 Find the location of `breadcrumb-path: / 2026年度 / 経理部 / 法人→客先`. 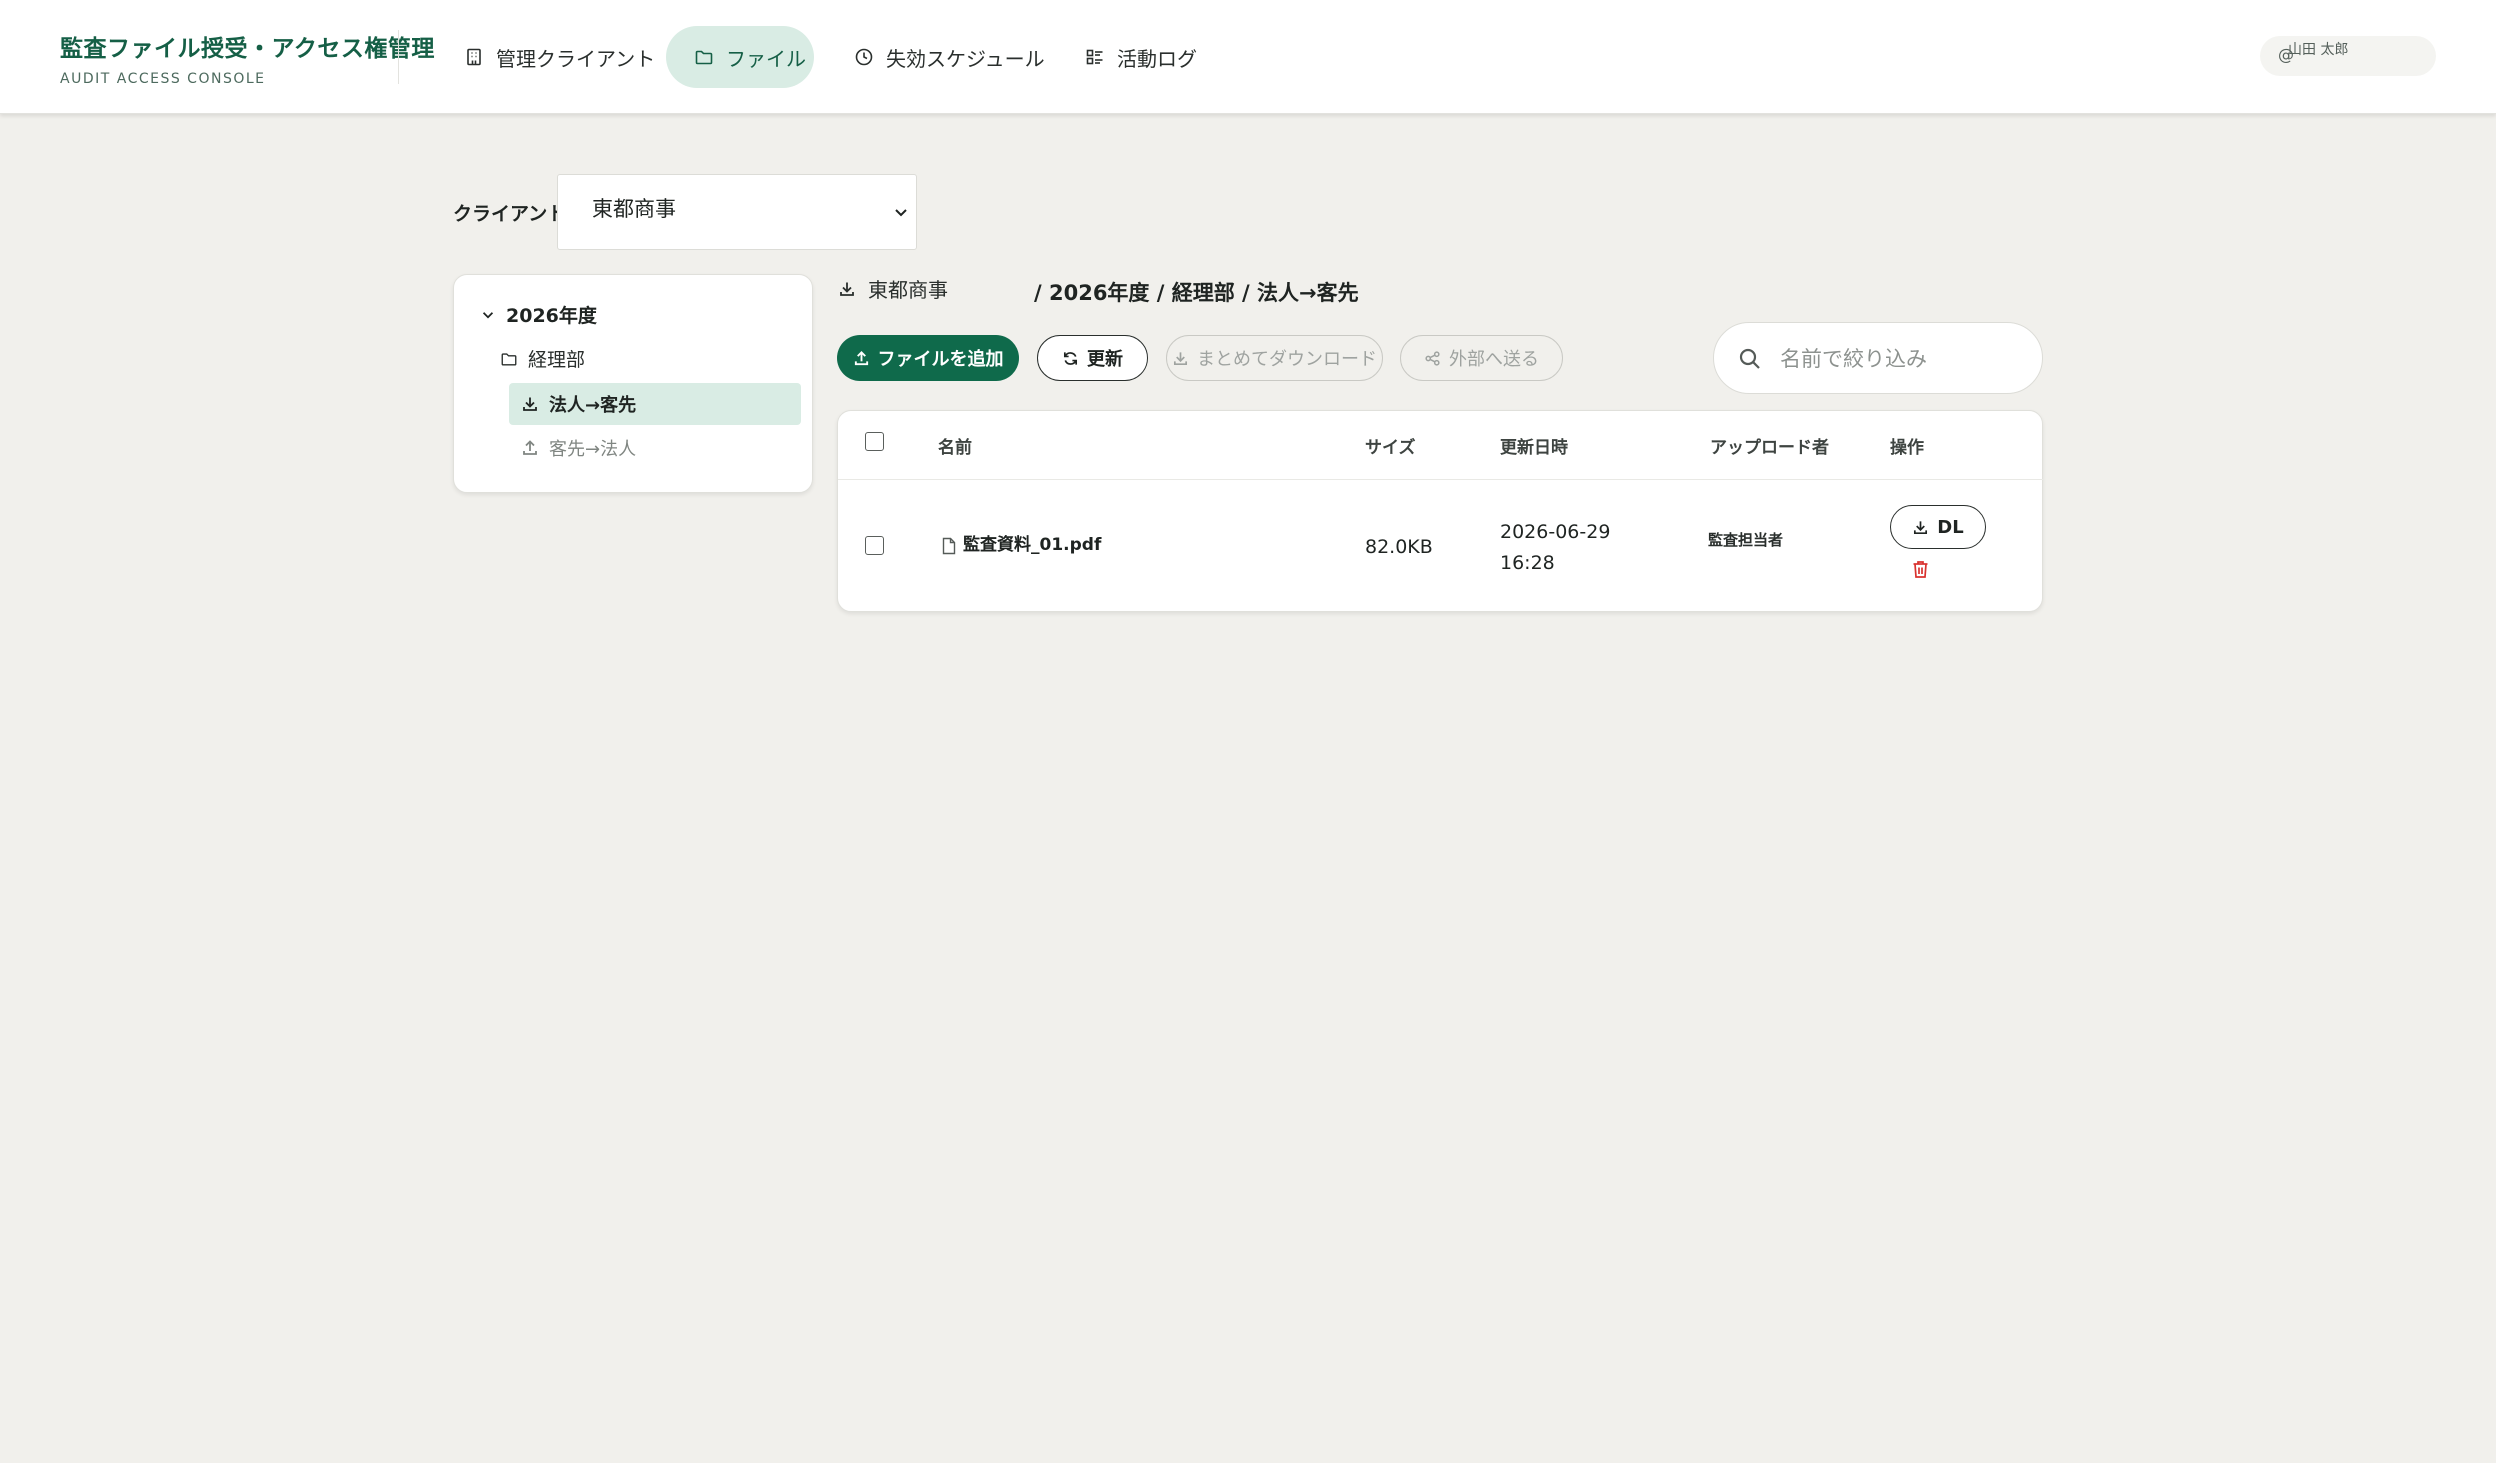

breadcrumb-path: / 2026年度 / 経理部 / 法人→客先 is located at coordinates (1196, 293).